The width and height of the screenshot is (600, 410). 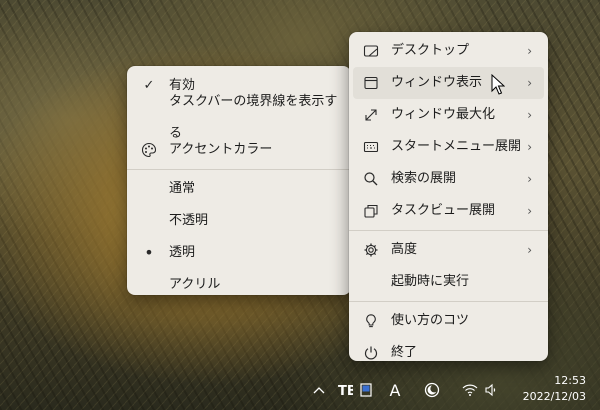 What do you see at coordinates (149, 85) in the screenshot?
I see `checkmark-icon: ✓` at bounding box center [149, 85].